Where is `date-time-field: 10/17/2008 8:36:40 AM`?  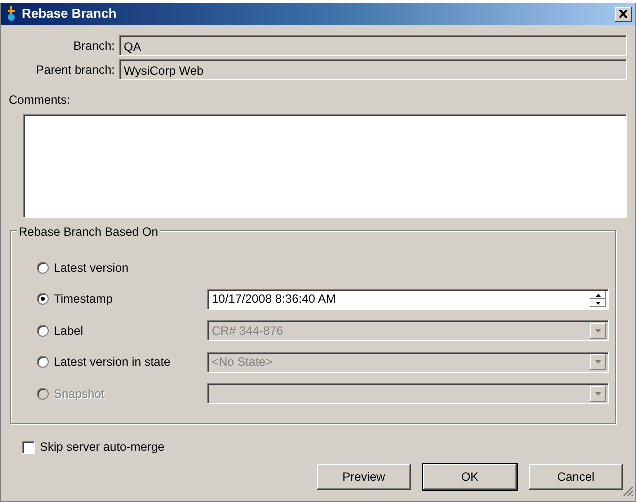 date-time-field: 10/17/2008 8:36:40 AM is located at coordinates (408, 299).